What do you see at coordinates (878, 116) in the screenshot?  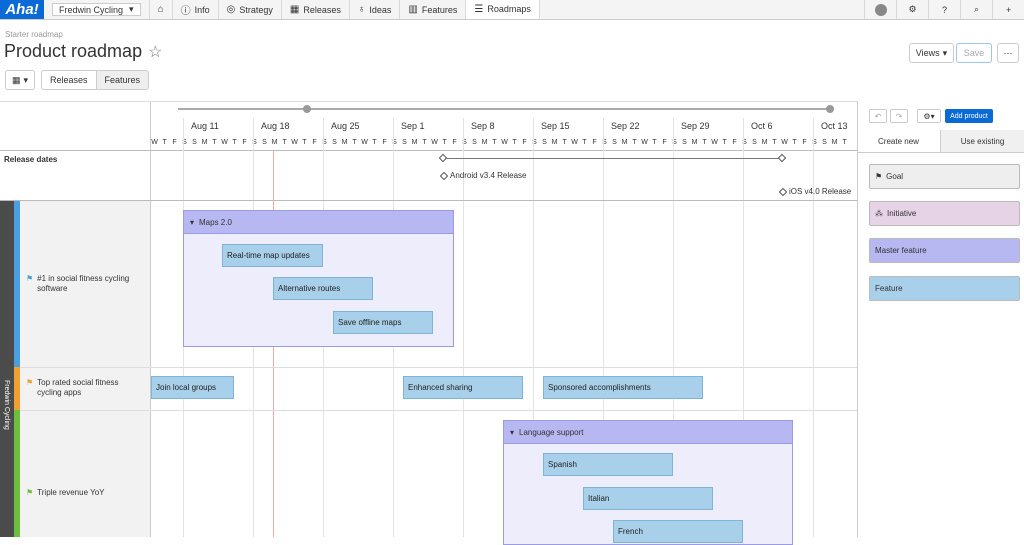 I see `undo-button: ↶` at bounding box center [878, 116].